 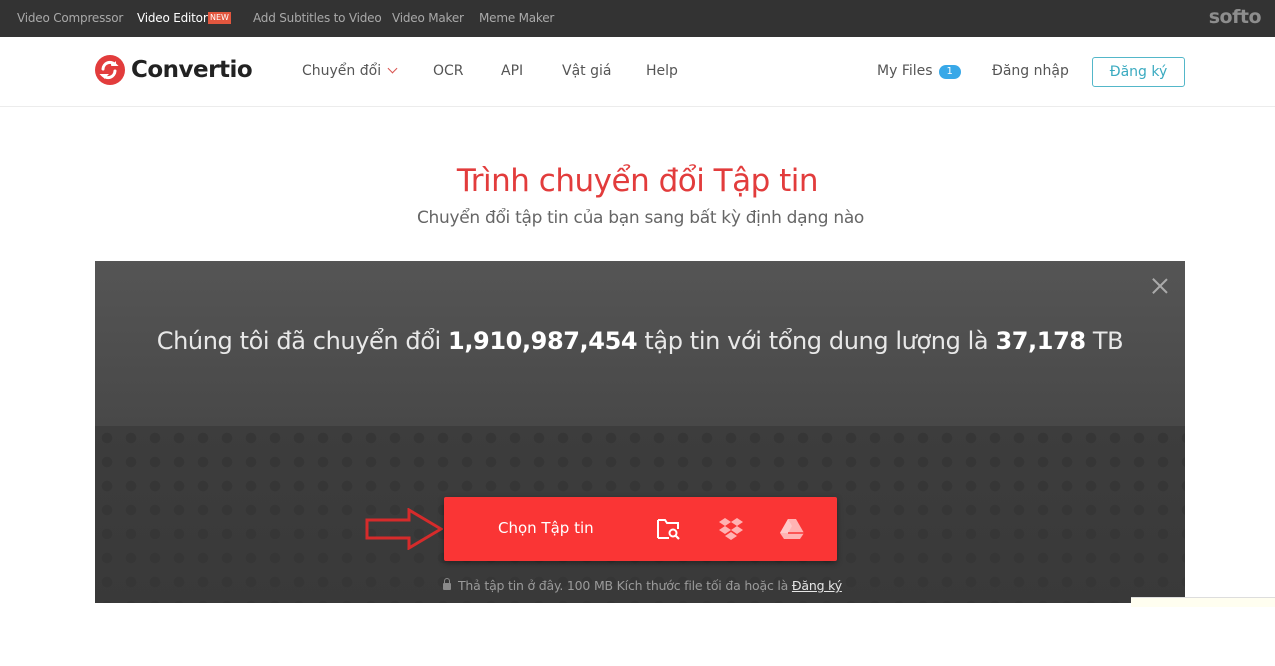 I want to click on nav-convert-dropdown: Chuyển đổi, so click(x=350, y=71).